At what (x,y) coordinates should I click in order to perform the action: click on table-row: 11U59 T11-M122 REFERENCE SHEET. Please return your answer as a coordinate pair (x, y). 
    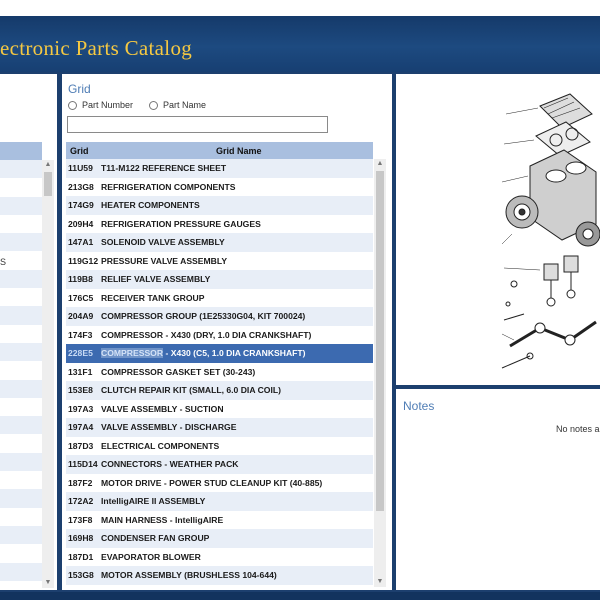
    Looking at the image, I should click on (219, 168).